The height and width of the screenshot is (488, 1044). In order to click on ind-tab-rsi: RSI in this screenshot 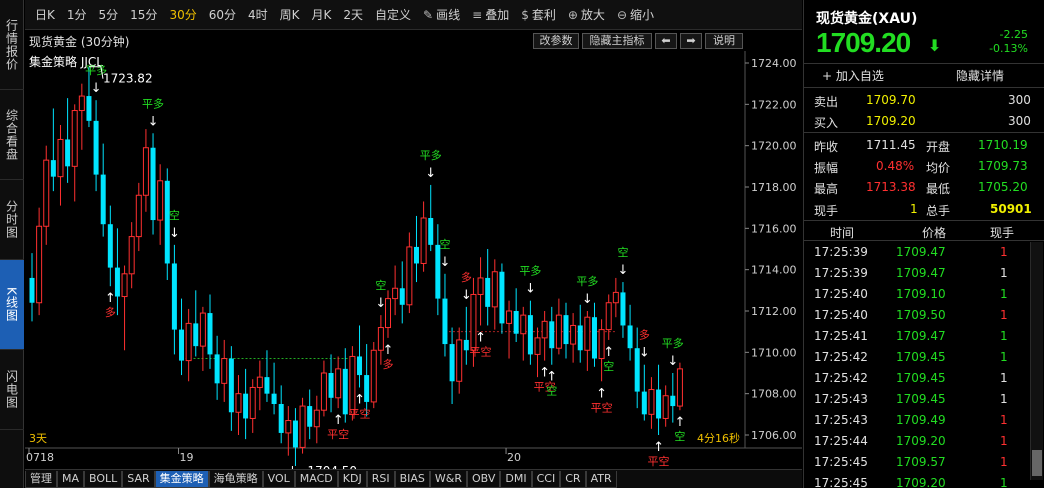, I will do `click(380, 479)`.